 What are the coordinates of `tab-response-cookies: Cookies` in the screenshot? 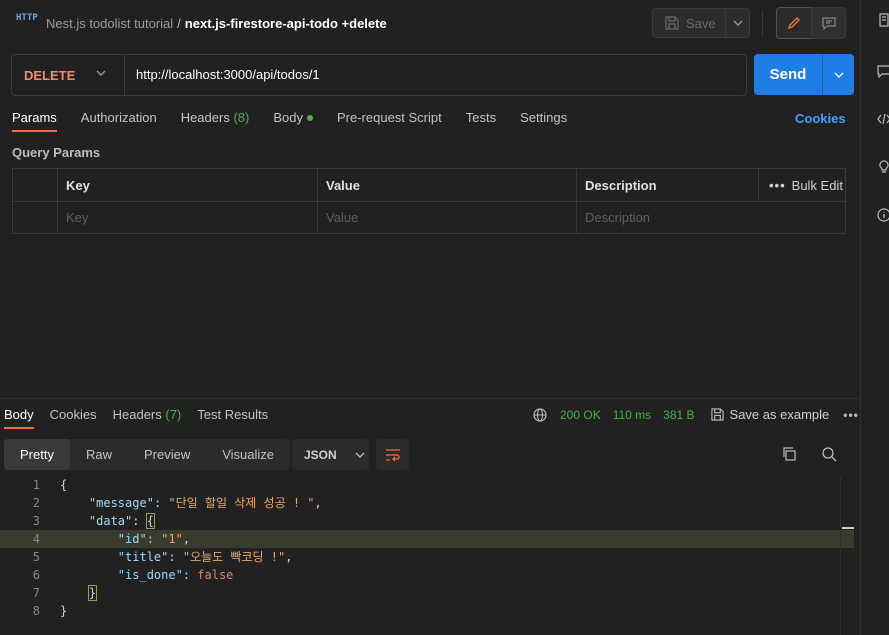 It's located at (73, 414).